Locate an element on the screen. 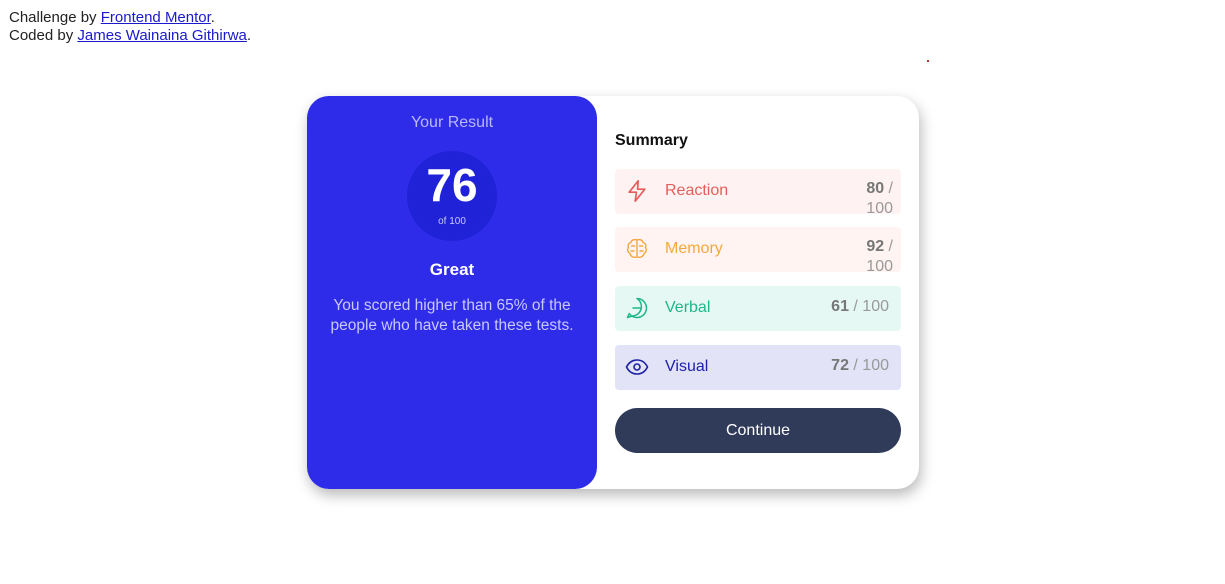 The image size is (1225, 584). score-value: 76 is located at coordinates (452, 185).